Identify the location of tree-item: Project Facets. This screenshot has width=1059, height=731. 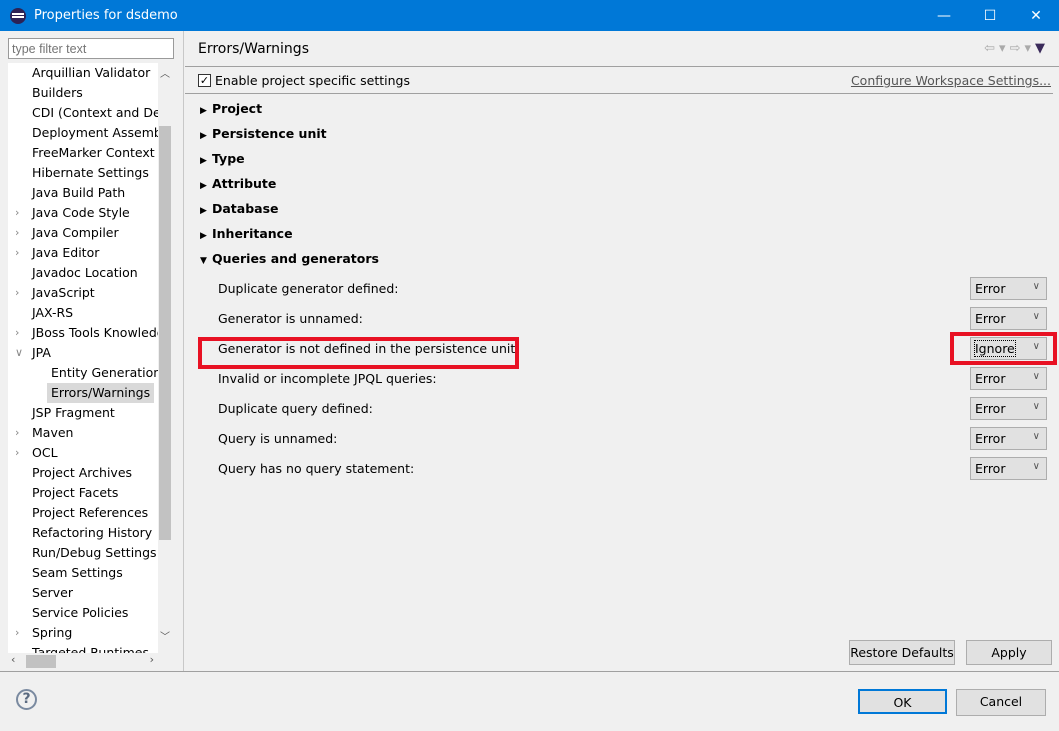
(83, 493).